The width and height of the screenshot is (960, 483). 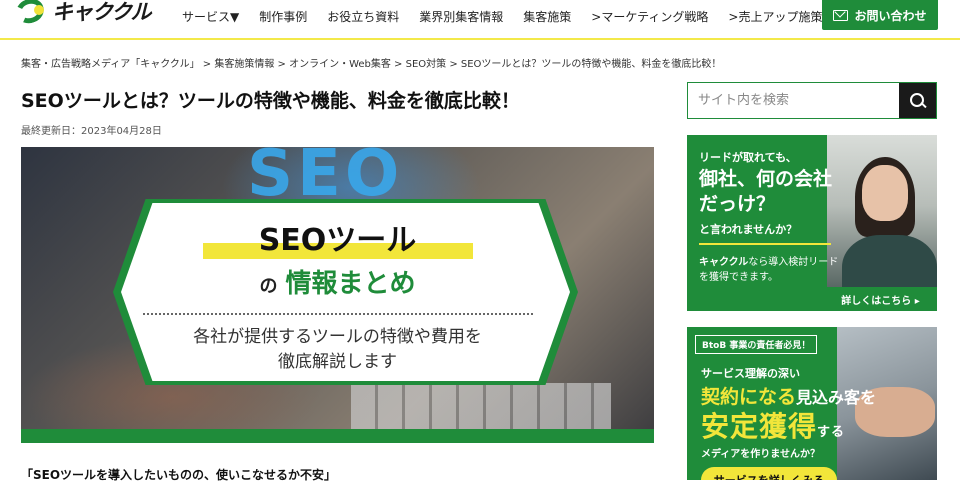 I want to click on nav-item-works: 制作事例, so click(x=283, y=16).